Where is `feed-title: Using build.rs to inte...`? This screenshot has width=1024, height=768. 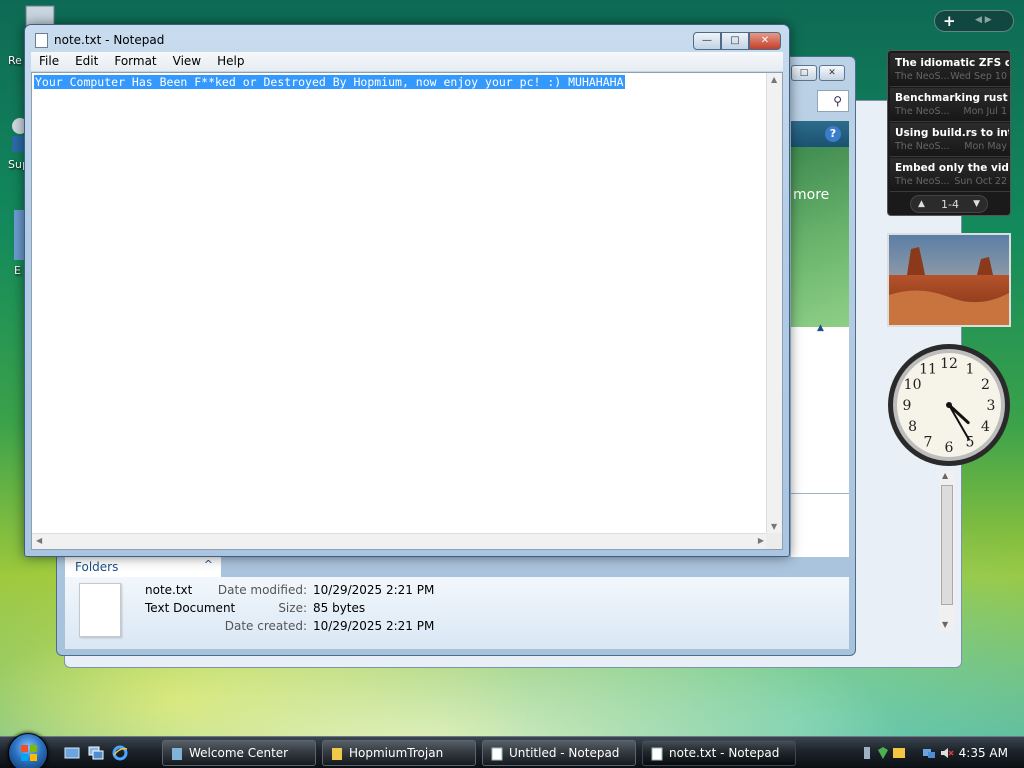
feed-title: Using build.rs to inte... is located at coordinates (952, 133).